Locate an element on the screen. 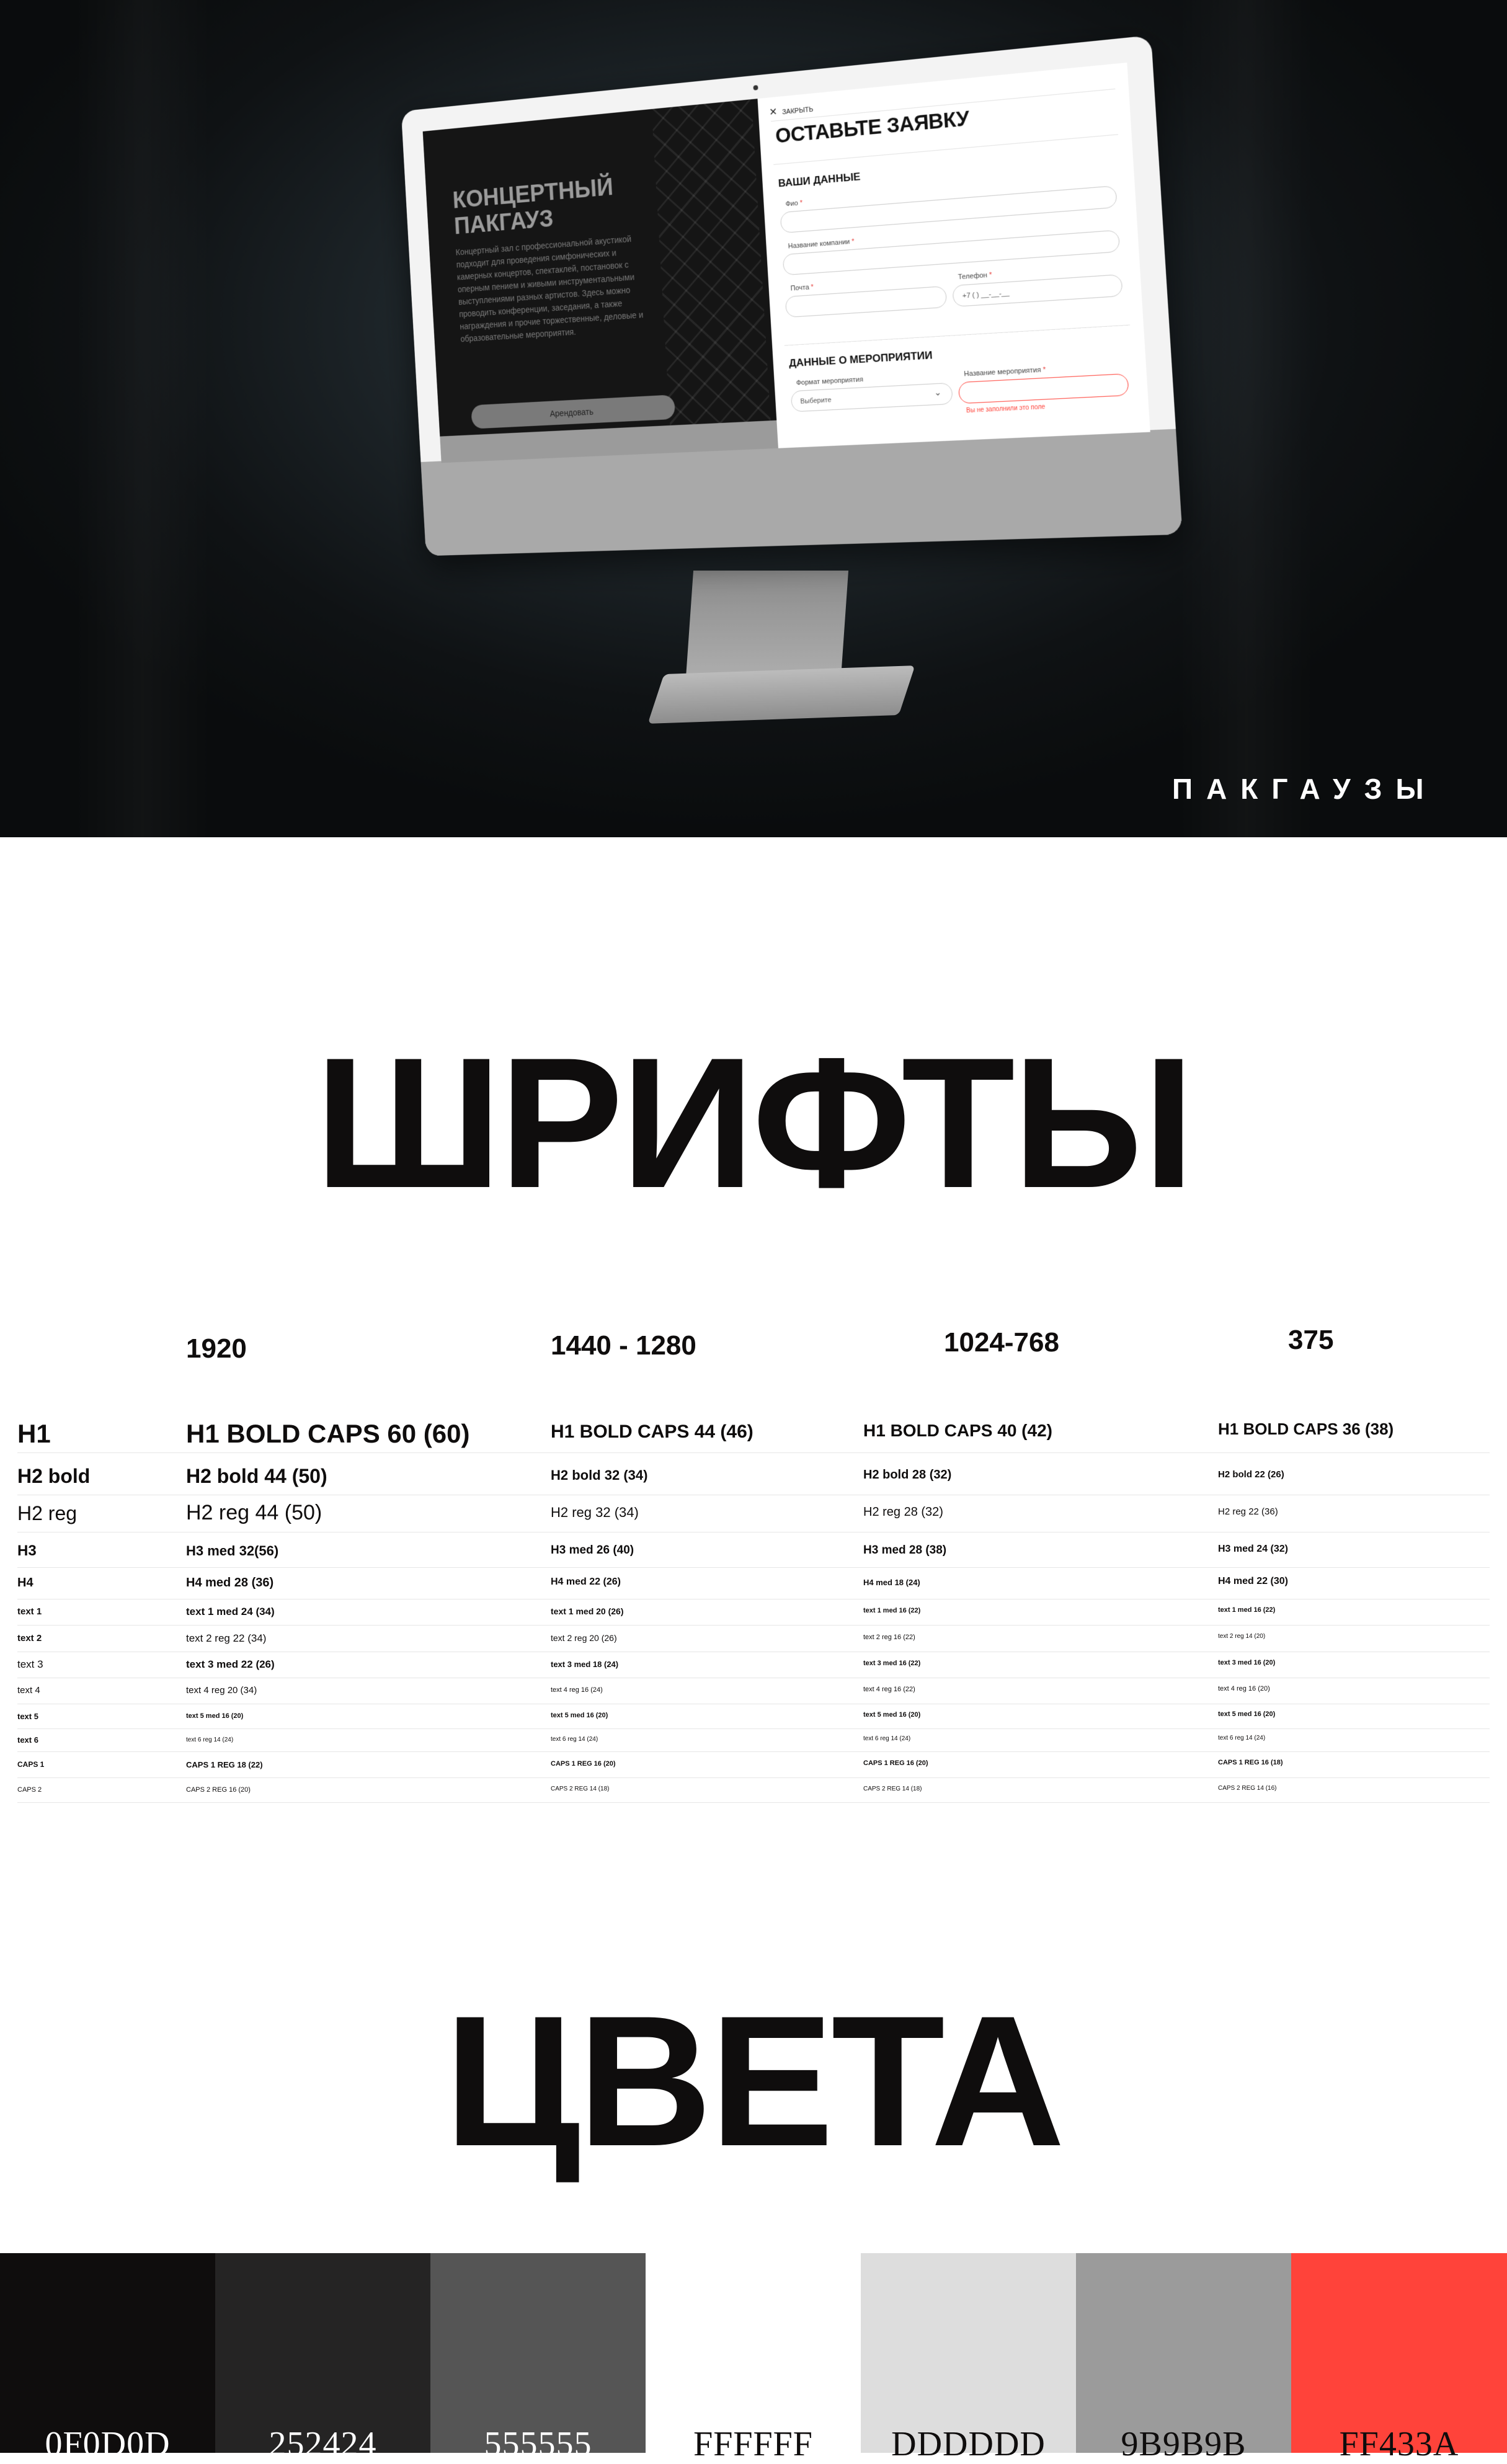 The width and height of the screenshot is (1507, 2464). spec-1440: H1 BOLD CAPS 44 (46) is located at coordinates (652, 1432).